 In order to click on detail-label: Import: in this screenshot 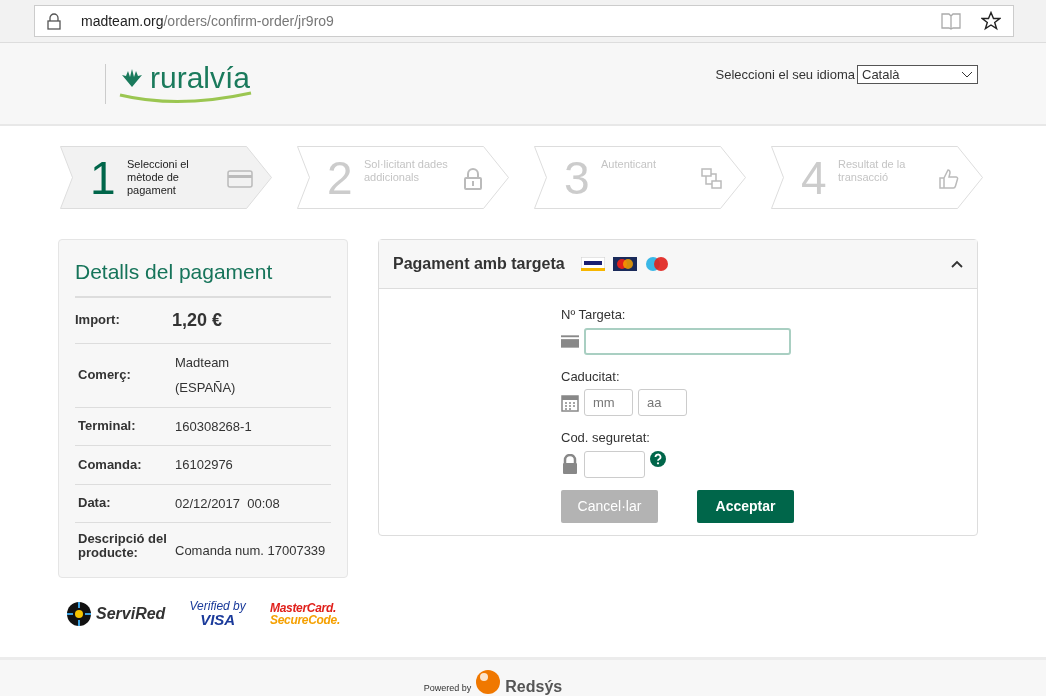, I will do `click(98, 320)`.